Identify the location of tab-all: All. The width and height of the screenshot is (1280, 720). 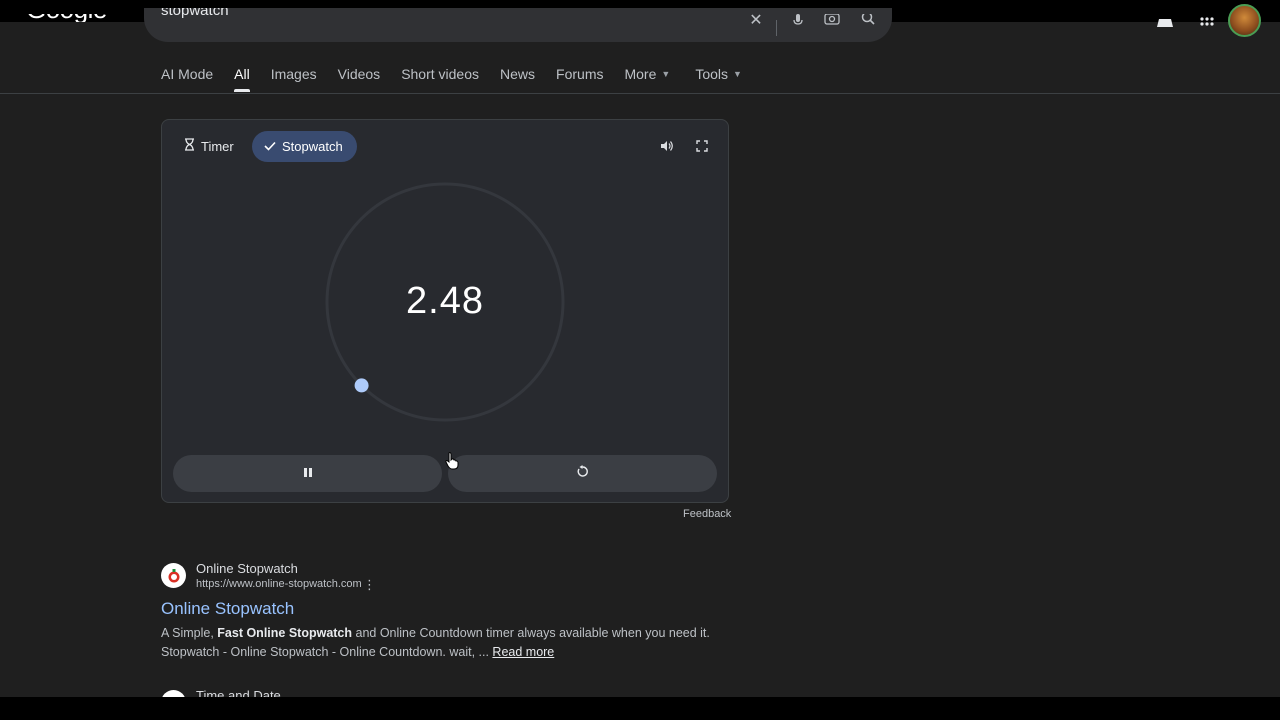
(242, 80).